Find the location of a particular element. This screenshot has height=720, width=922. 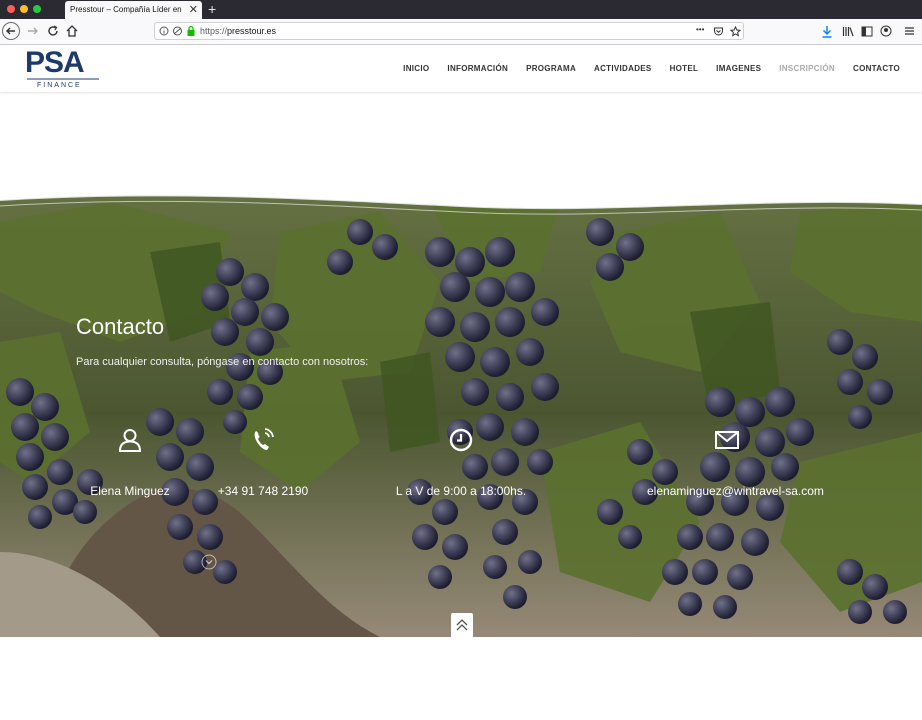

url-host: presstour.es is located at coordinates (252, 31).